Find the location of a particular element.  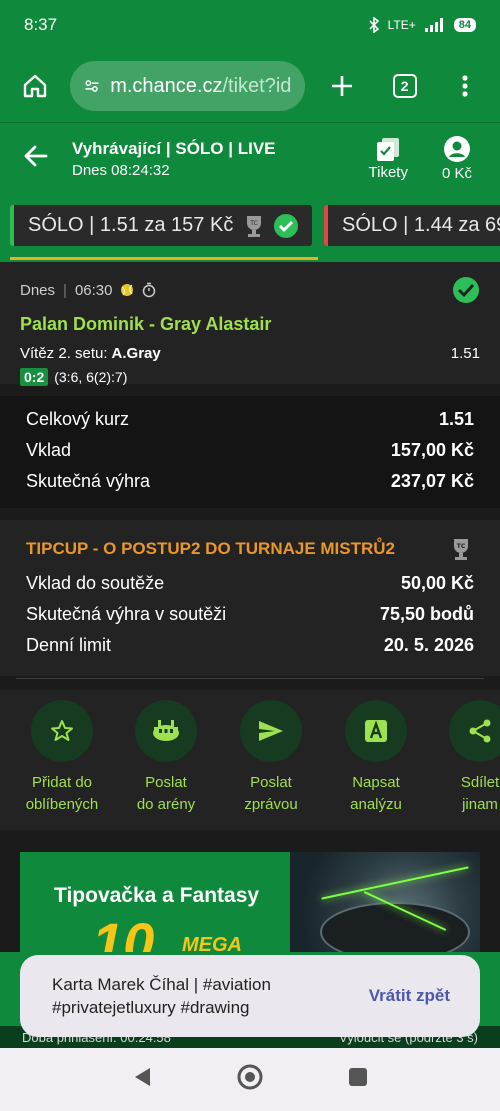

status-bar: 8:37 LTE+ 84 is located at coordinates (250, 25).